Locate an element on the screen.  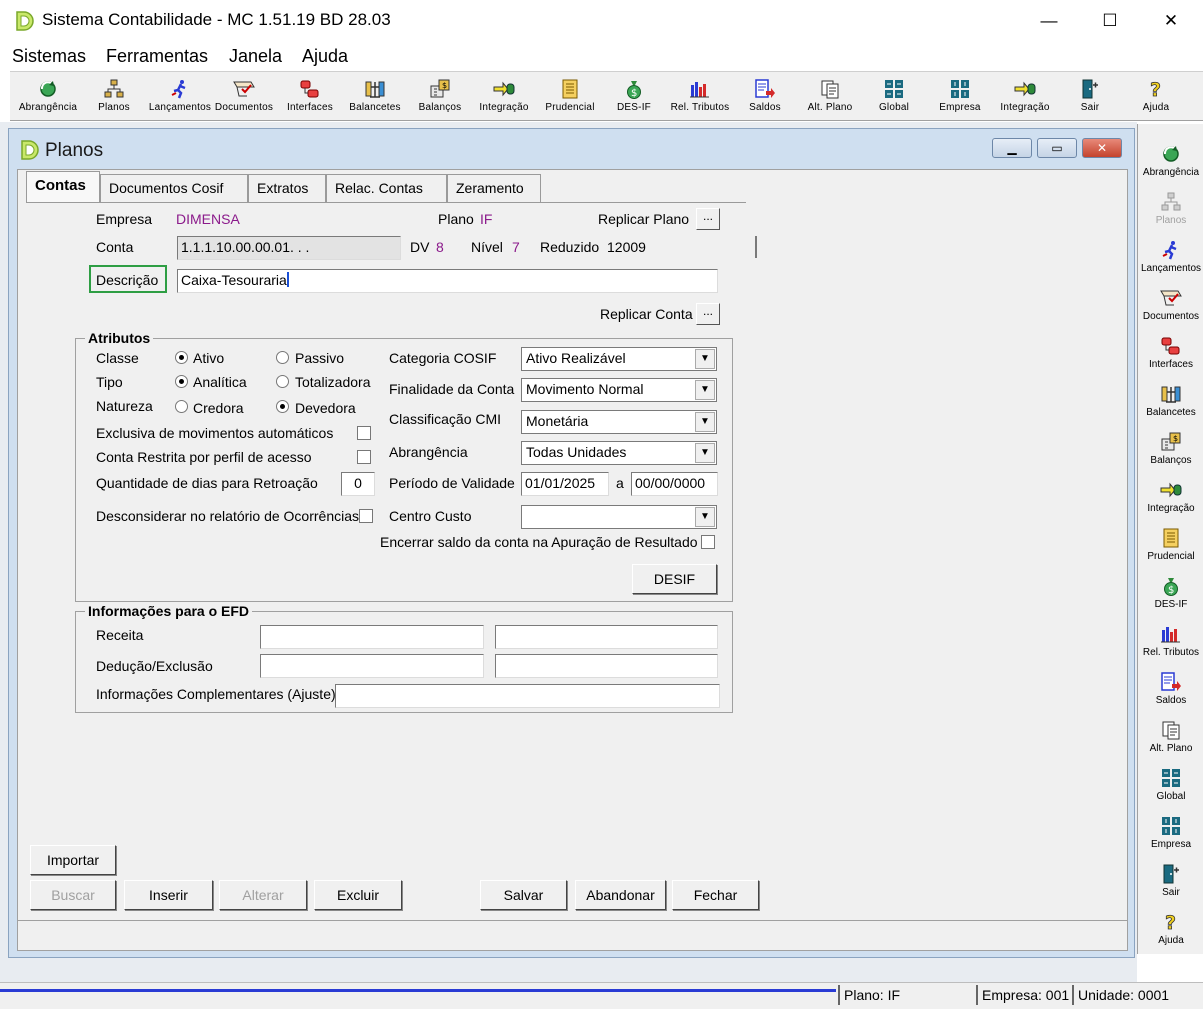
toolbar-ajuda: ? Ajuda is located at coordinates (1156, 97).